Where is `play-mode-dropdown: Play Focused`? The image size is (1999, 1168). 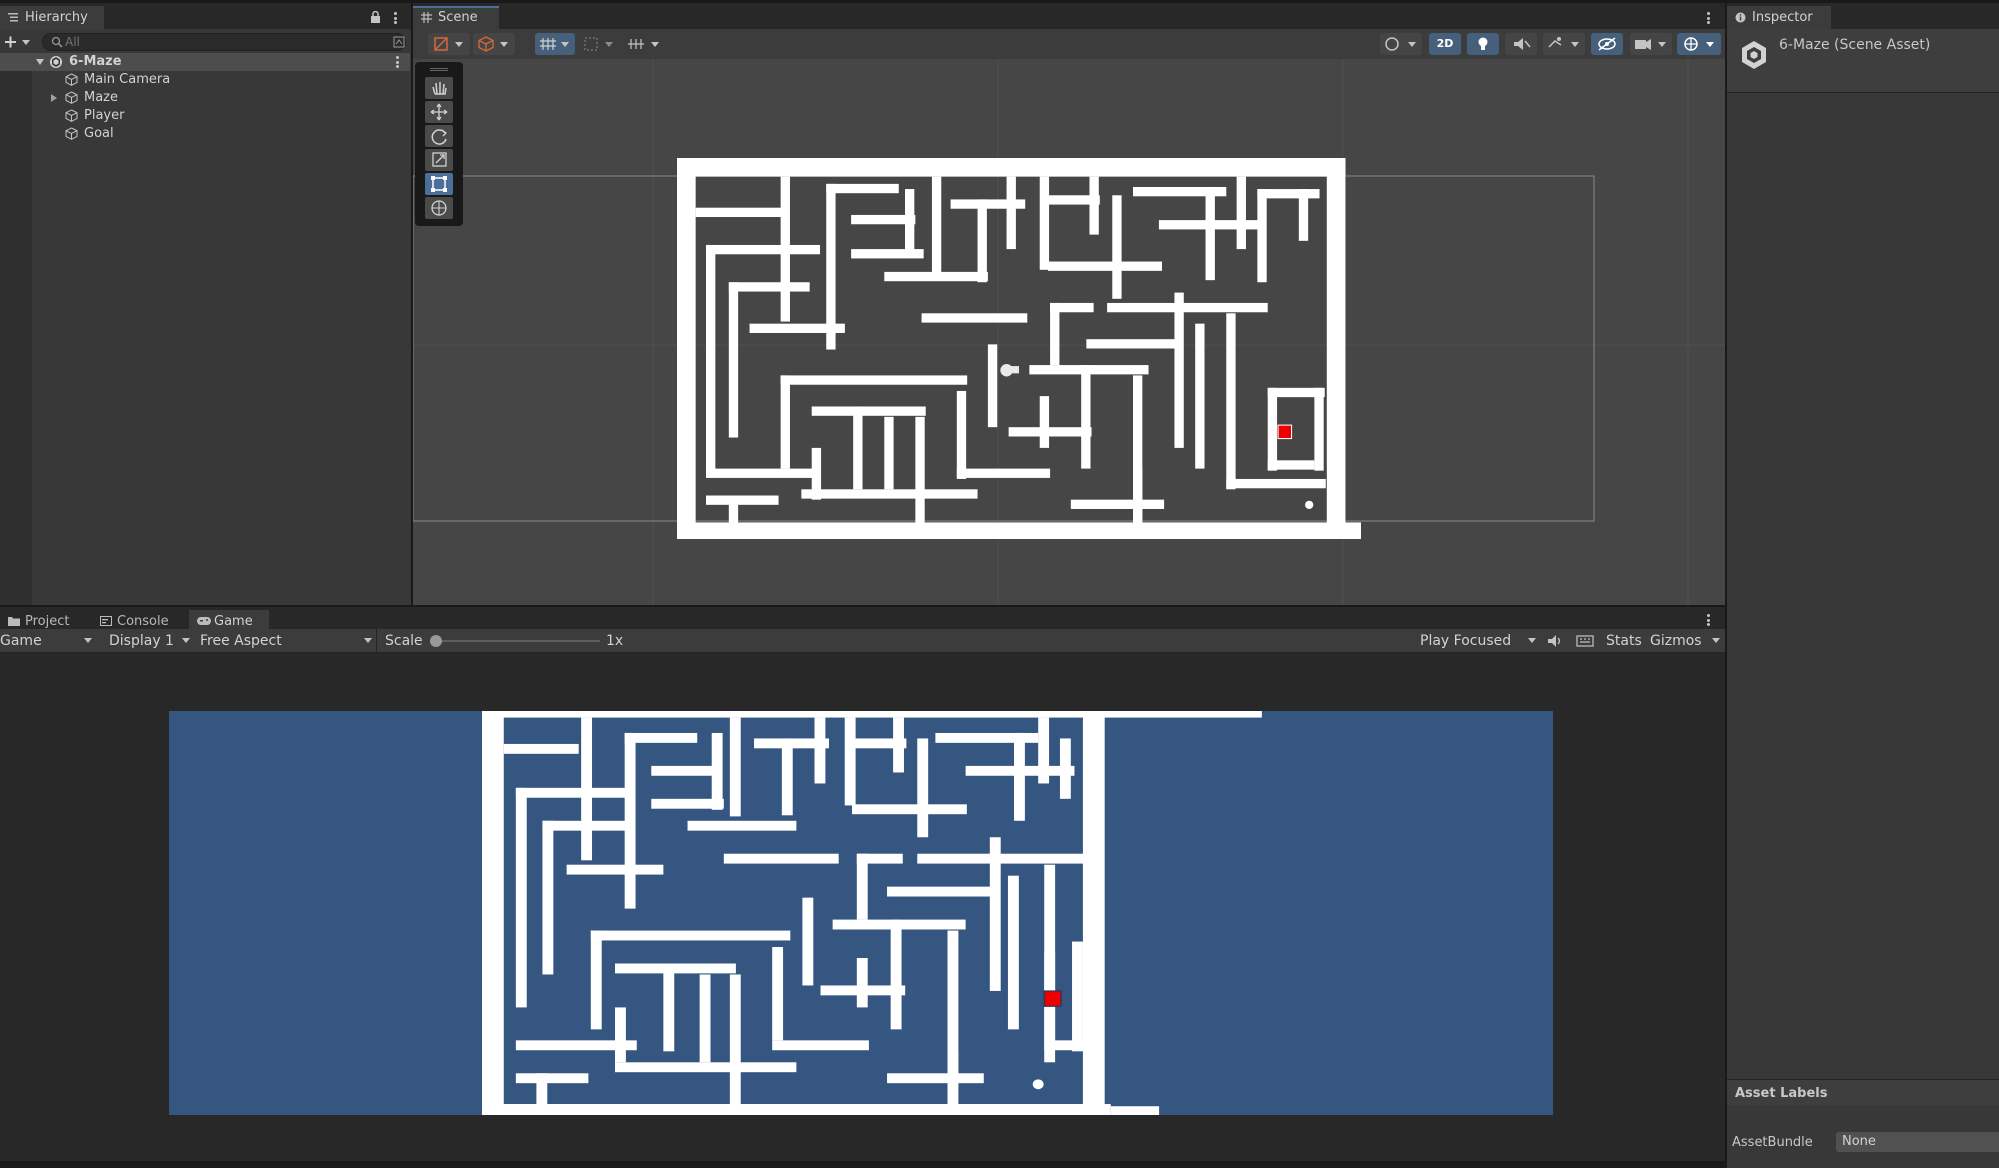 play-mode-dropdown: Play Focused is located at coordinates (1477, 641).